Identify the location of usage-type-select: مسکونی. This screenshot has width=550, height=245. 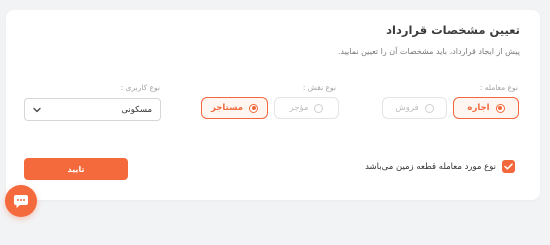
(92, 109).